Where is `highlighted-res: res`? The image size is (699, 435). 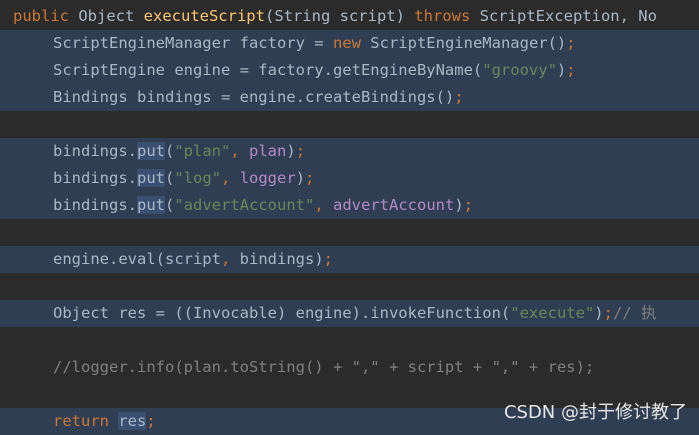 highlighted-res: res is located at coordinates (132, 421).